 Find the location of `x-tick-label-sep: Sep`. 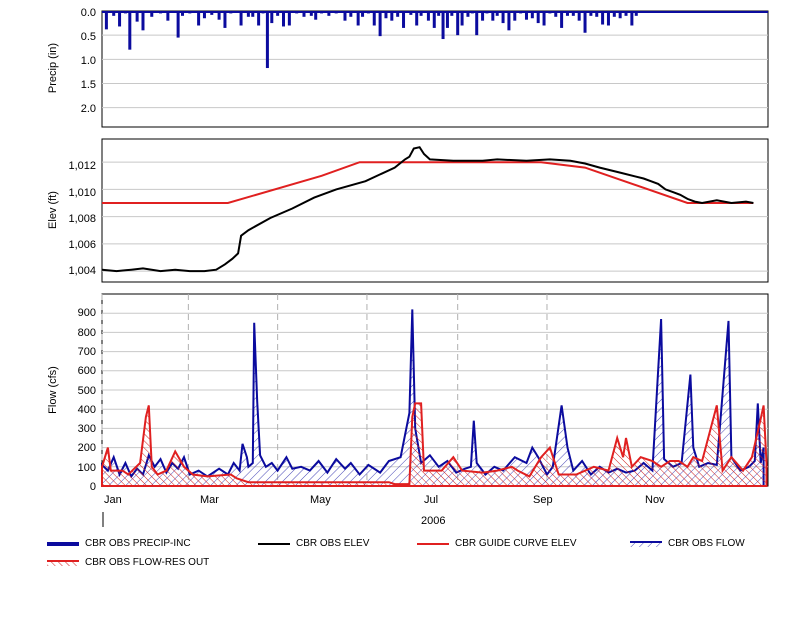

x-tick-label-sep: Sep is located at coordinates (543, 500).